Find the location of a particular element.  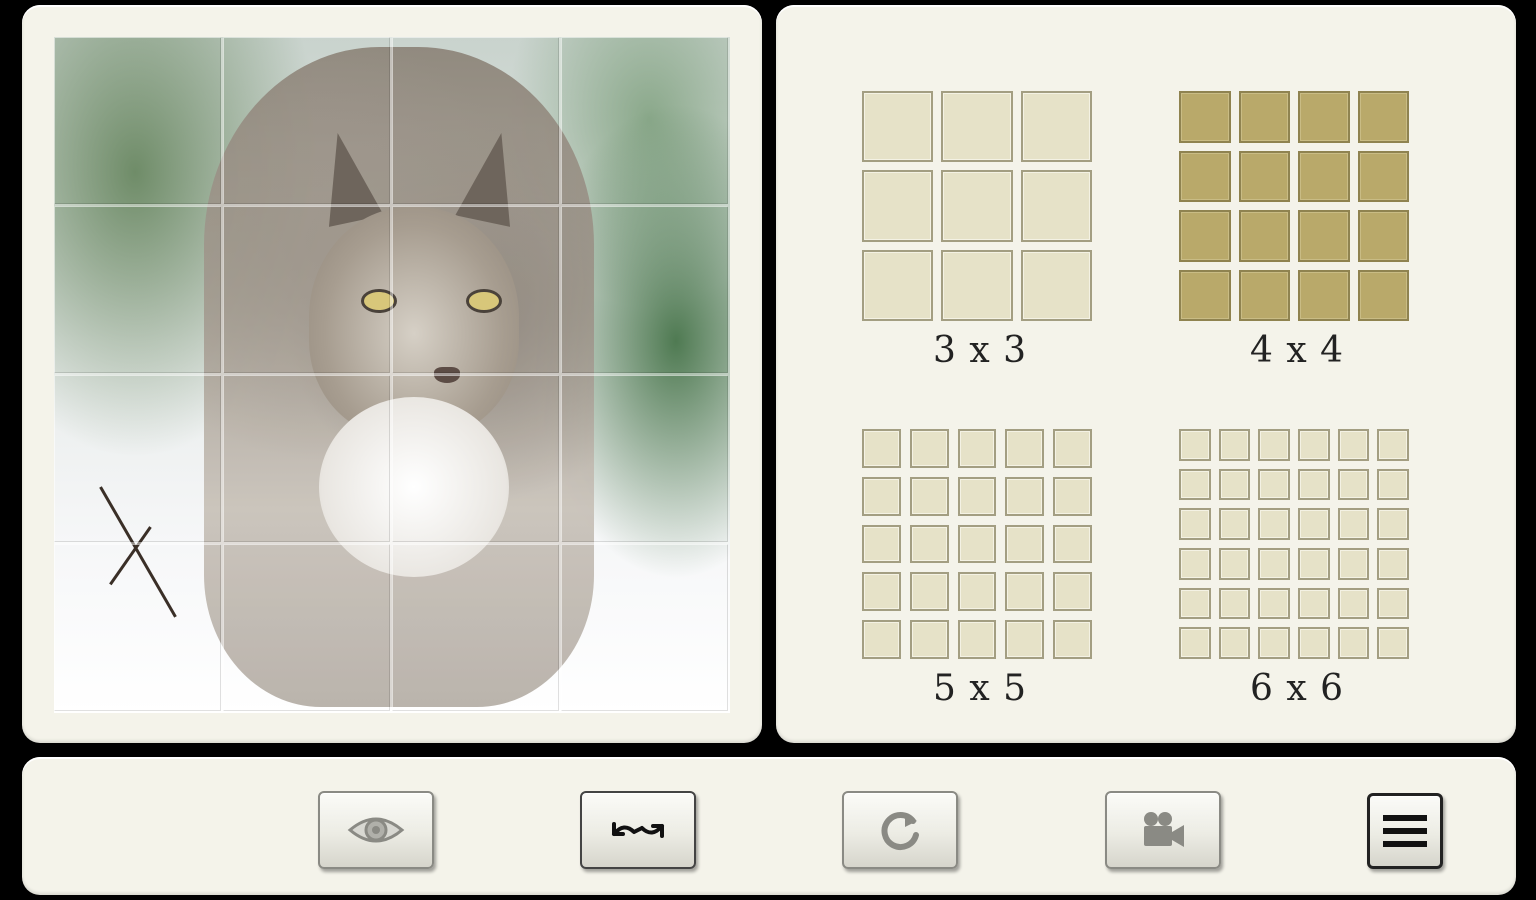

size-option-6x6: 6 x 6 is located at coordinates (1303, 568).